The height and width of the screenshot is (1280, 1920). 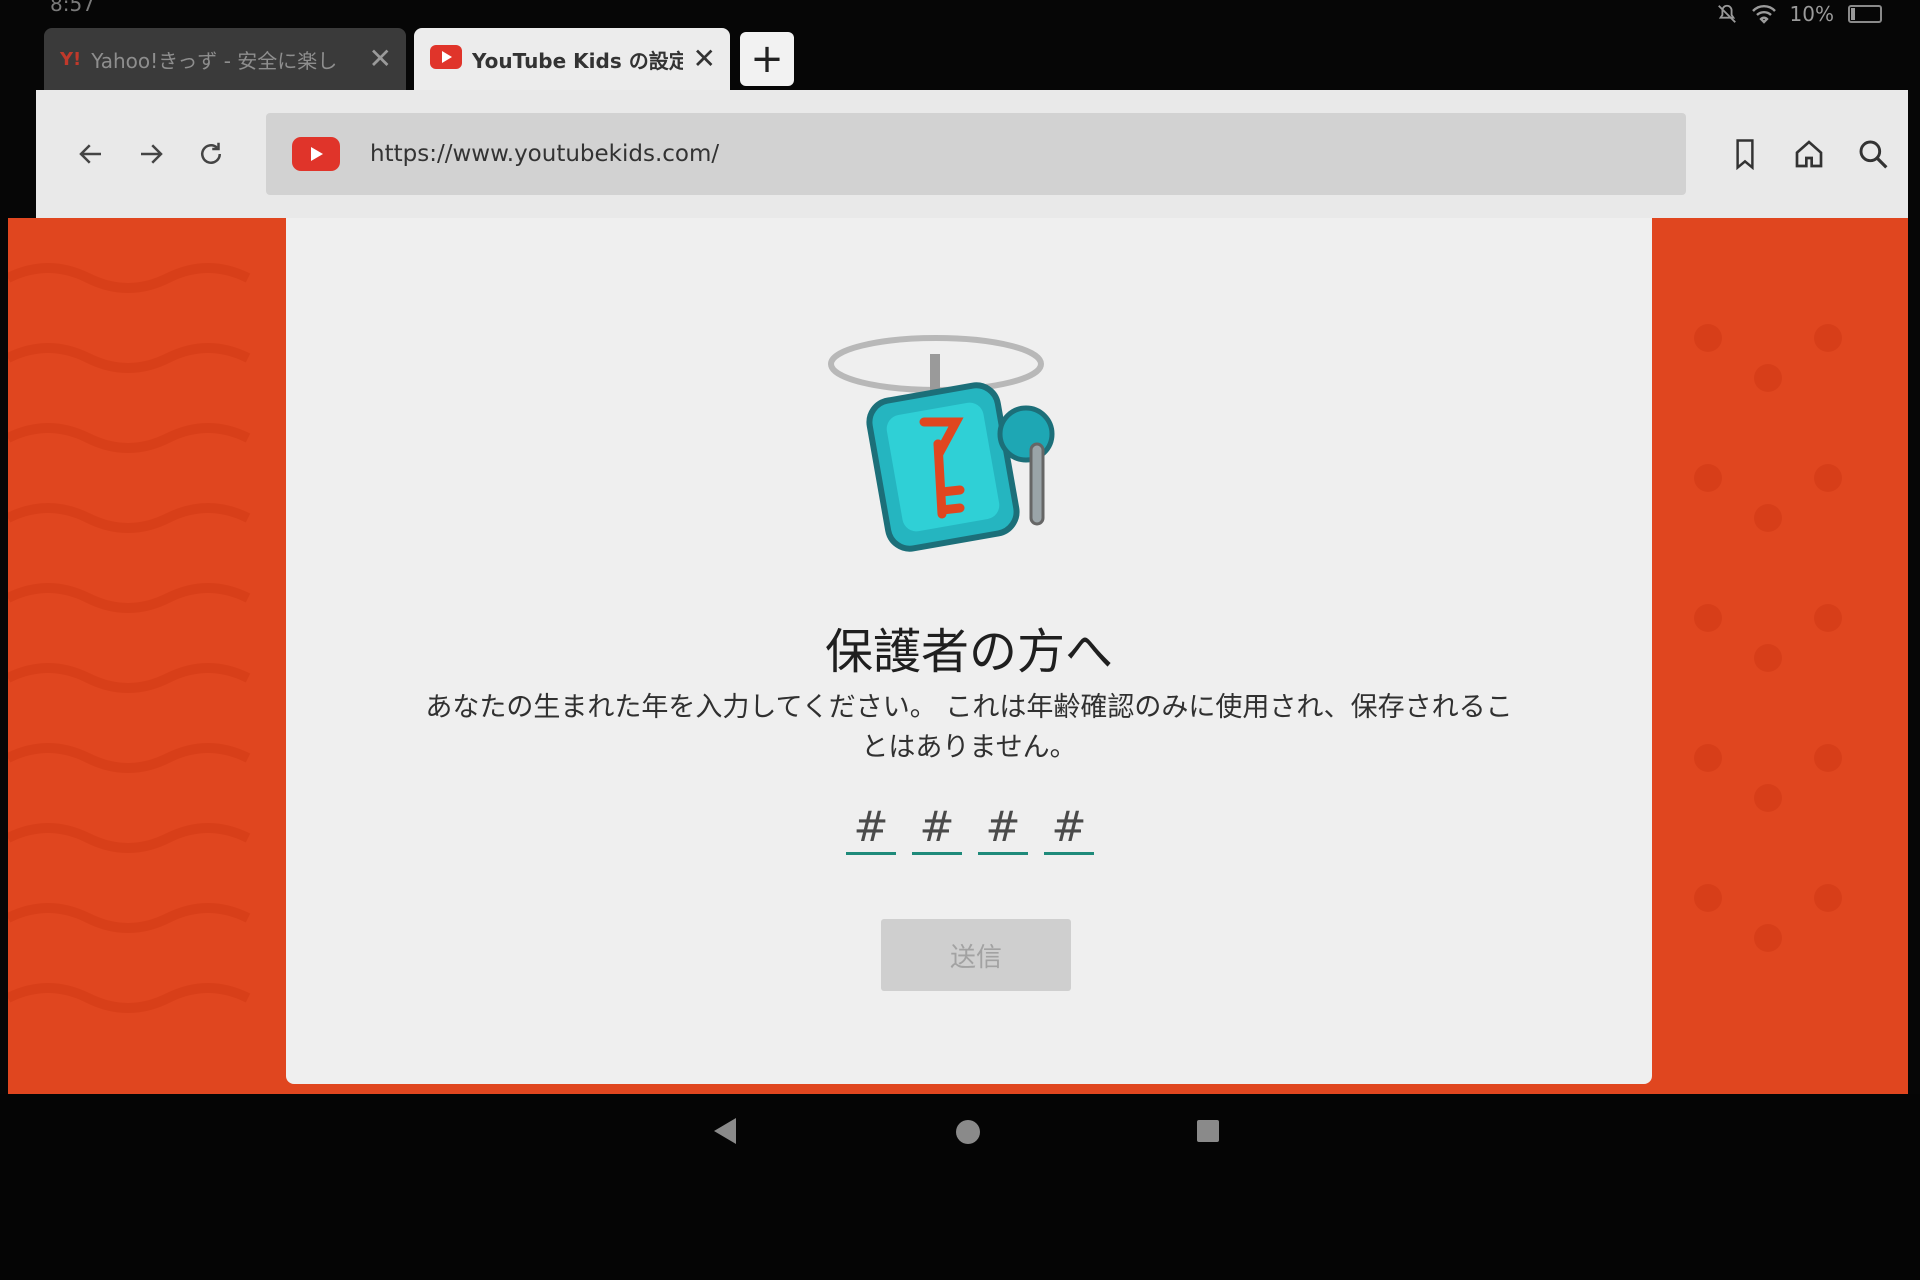 What do you see at coordinates (1811, 14) in the screenshot?
I see `battery-level: 10%` at bounding box center [1811, 14].